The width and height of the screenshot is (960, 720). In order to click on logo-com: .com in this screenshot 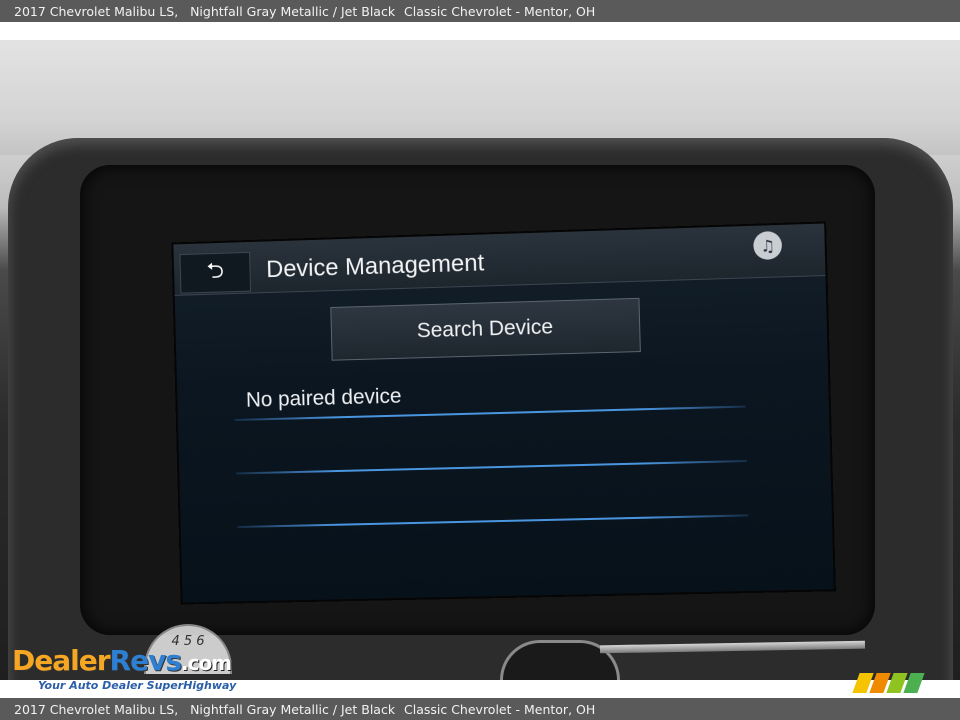, I will do `click(206, 663)`.